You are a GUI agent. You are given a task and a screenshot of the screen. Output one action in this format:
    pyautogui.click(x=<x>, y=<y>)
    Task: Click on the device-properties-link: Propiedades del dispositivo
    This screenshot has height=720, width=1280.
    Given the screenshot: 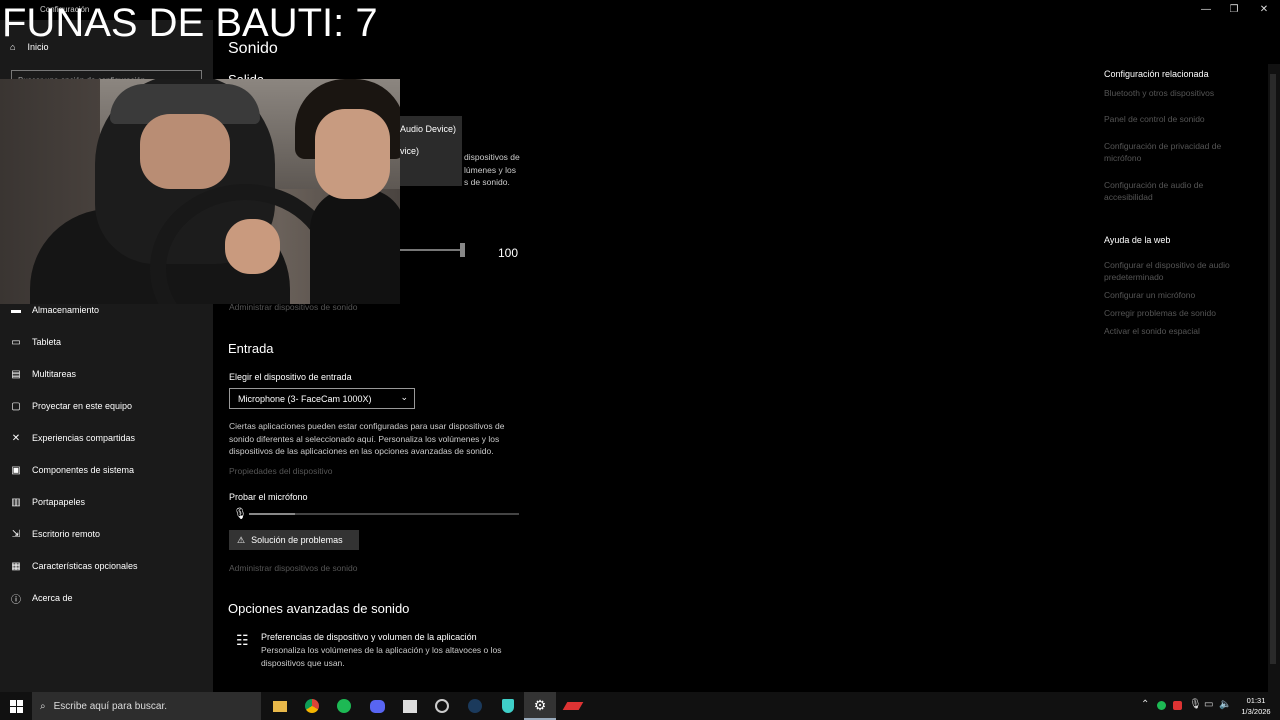 What is the action you would take?
    pyautogui.click(x=280, y=471)
    